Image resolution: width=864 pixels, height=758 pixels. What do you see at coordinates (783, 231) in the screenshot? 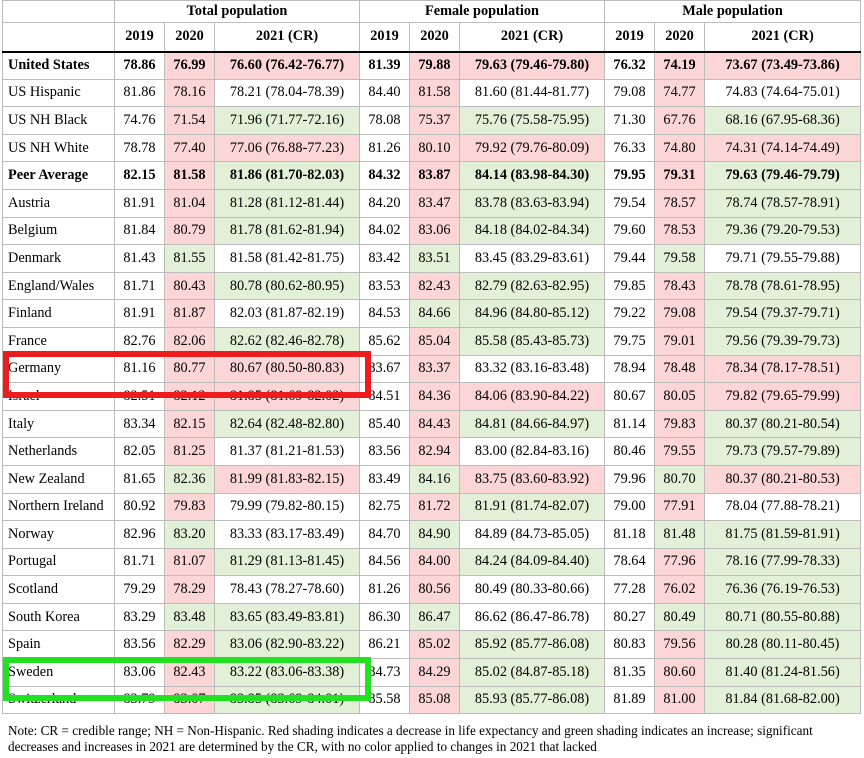
I see `estimate-cell: 79.36 (79.20-79.53)` at bounding box center [783, 231].